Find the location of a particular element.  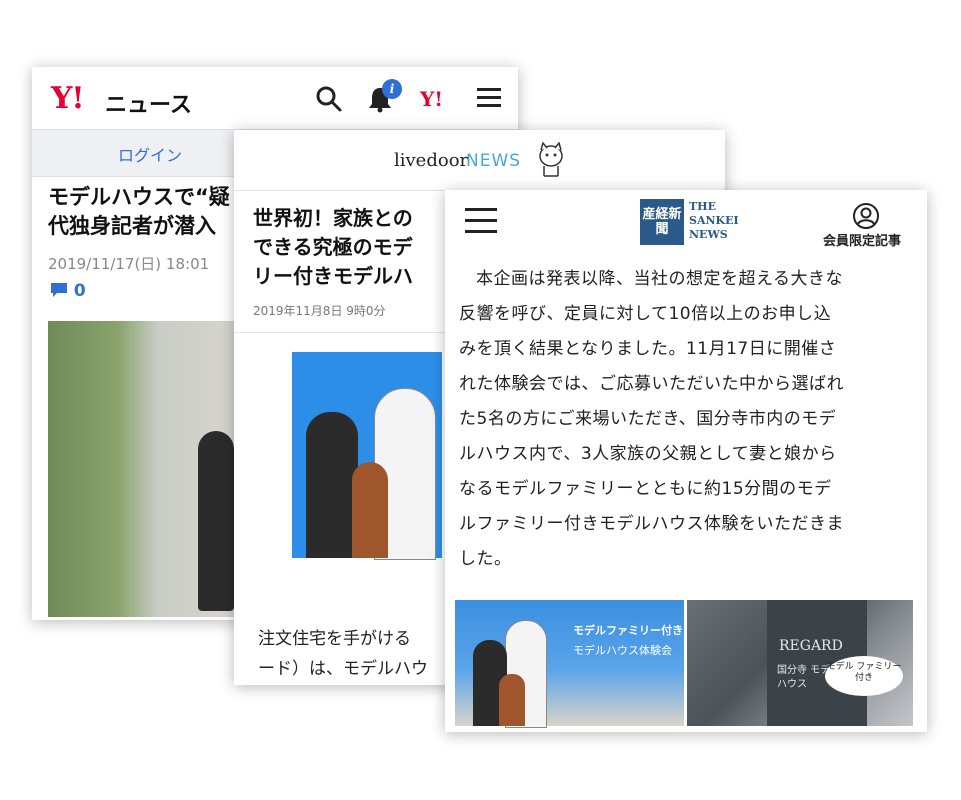

seal-text: 産経新聞 is located at coordinates (662, 222).